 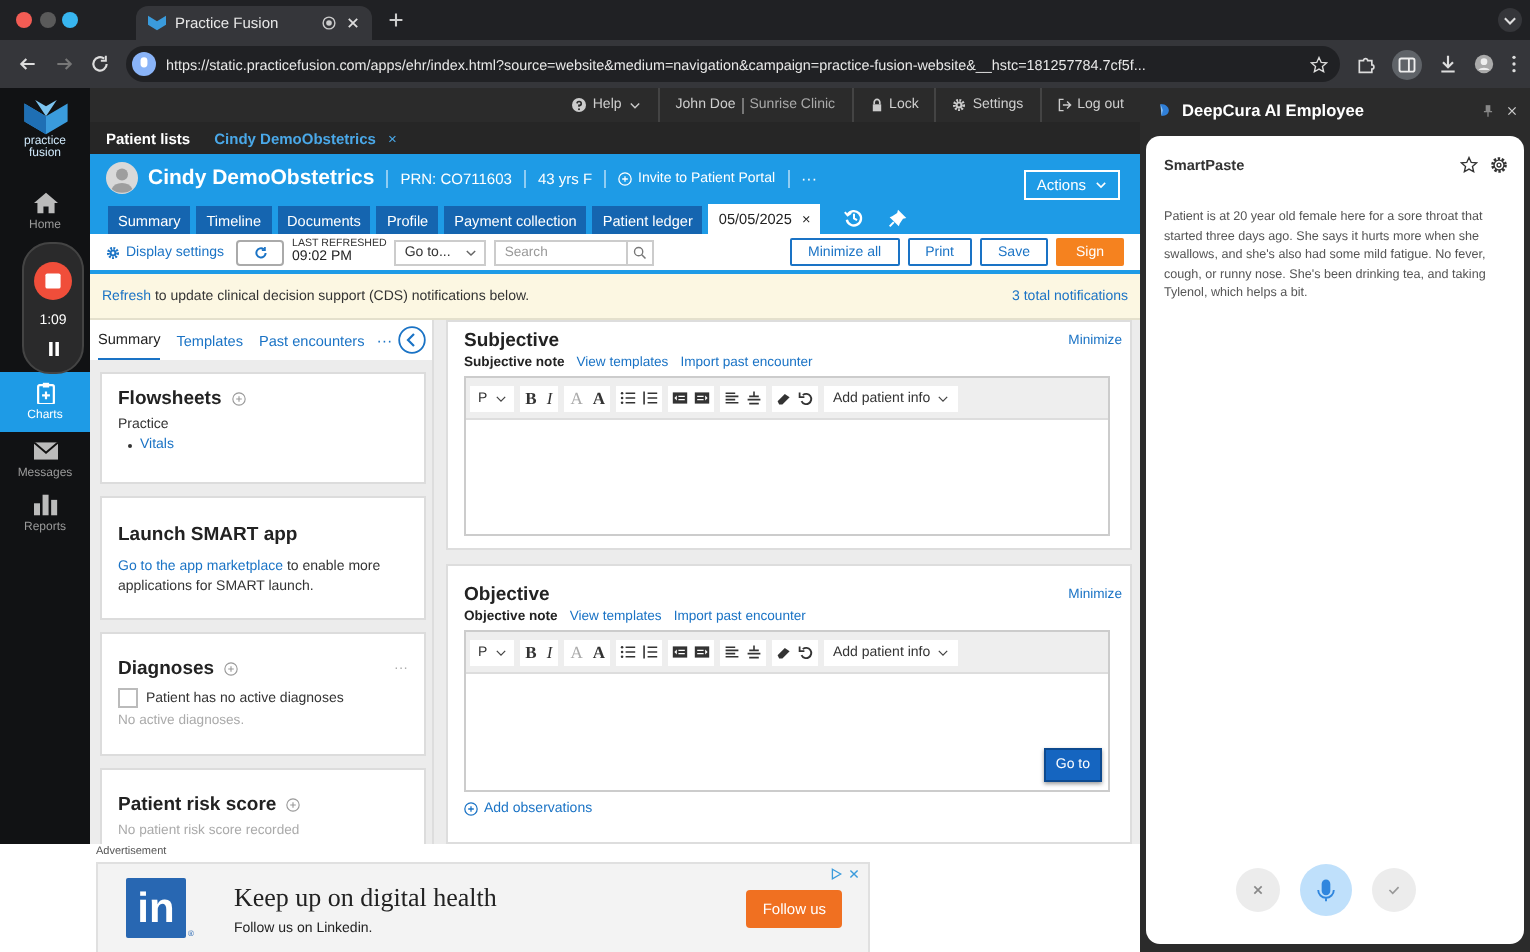 I want to click on home-icon, so click(x=45, y=203).